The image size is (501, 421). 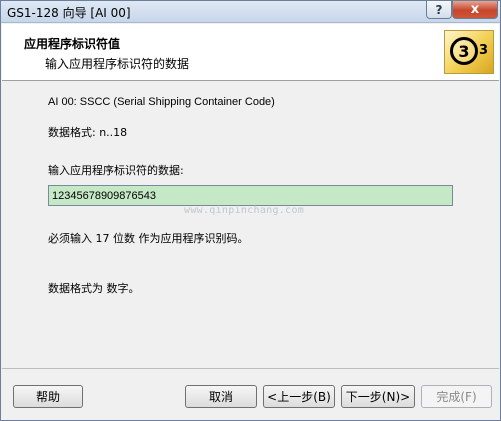 I want to click on title-help-button: ?, so click(x=439, y=10).